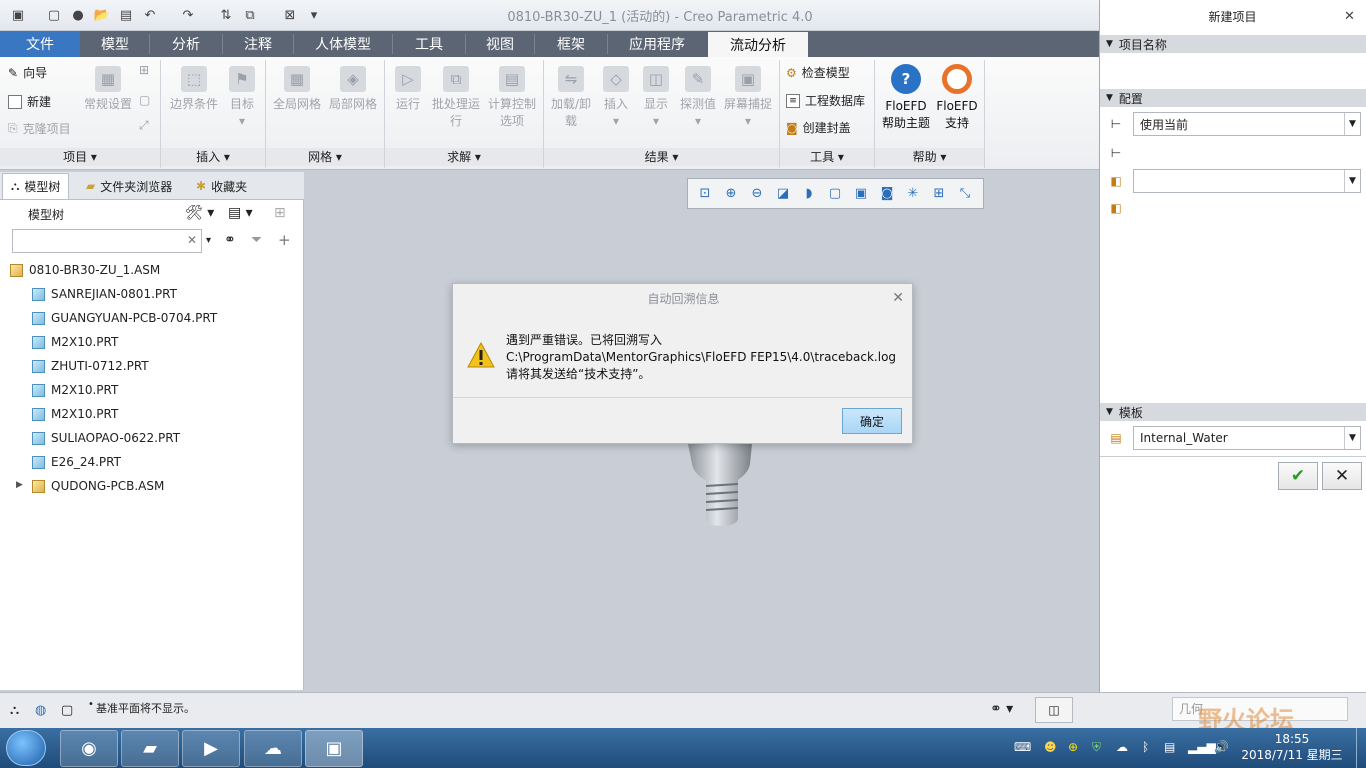 The height and width of the screenshot is (768, 1366). I want to click on find-binoculars-icon: ⚭, so click(230, 240).